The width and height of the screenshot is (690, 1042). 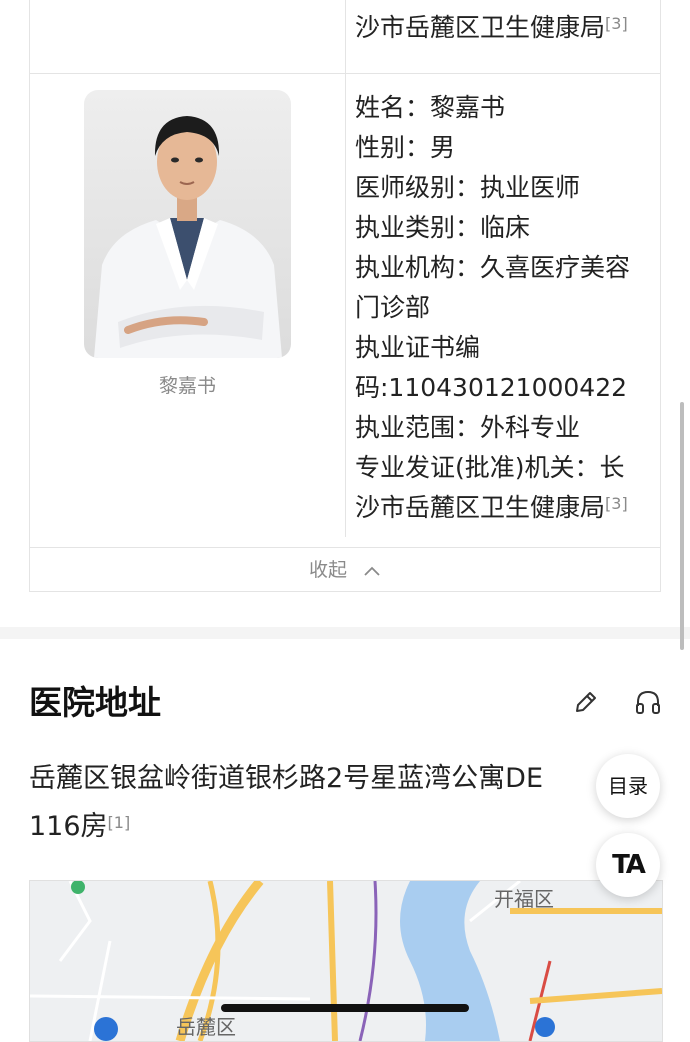 I want to click on info-license-label: 执业证书编, so click(x=418, y=347).